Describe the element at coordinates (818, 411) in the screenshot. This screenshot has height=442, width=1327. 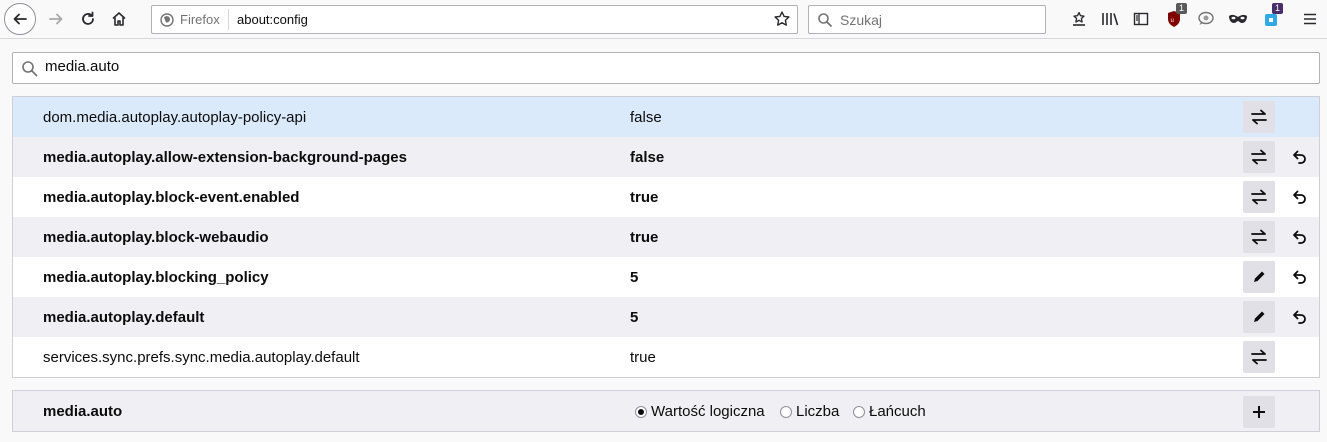
I see `type-number-label: Liczba` at that location.